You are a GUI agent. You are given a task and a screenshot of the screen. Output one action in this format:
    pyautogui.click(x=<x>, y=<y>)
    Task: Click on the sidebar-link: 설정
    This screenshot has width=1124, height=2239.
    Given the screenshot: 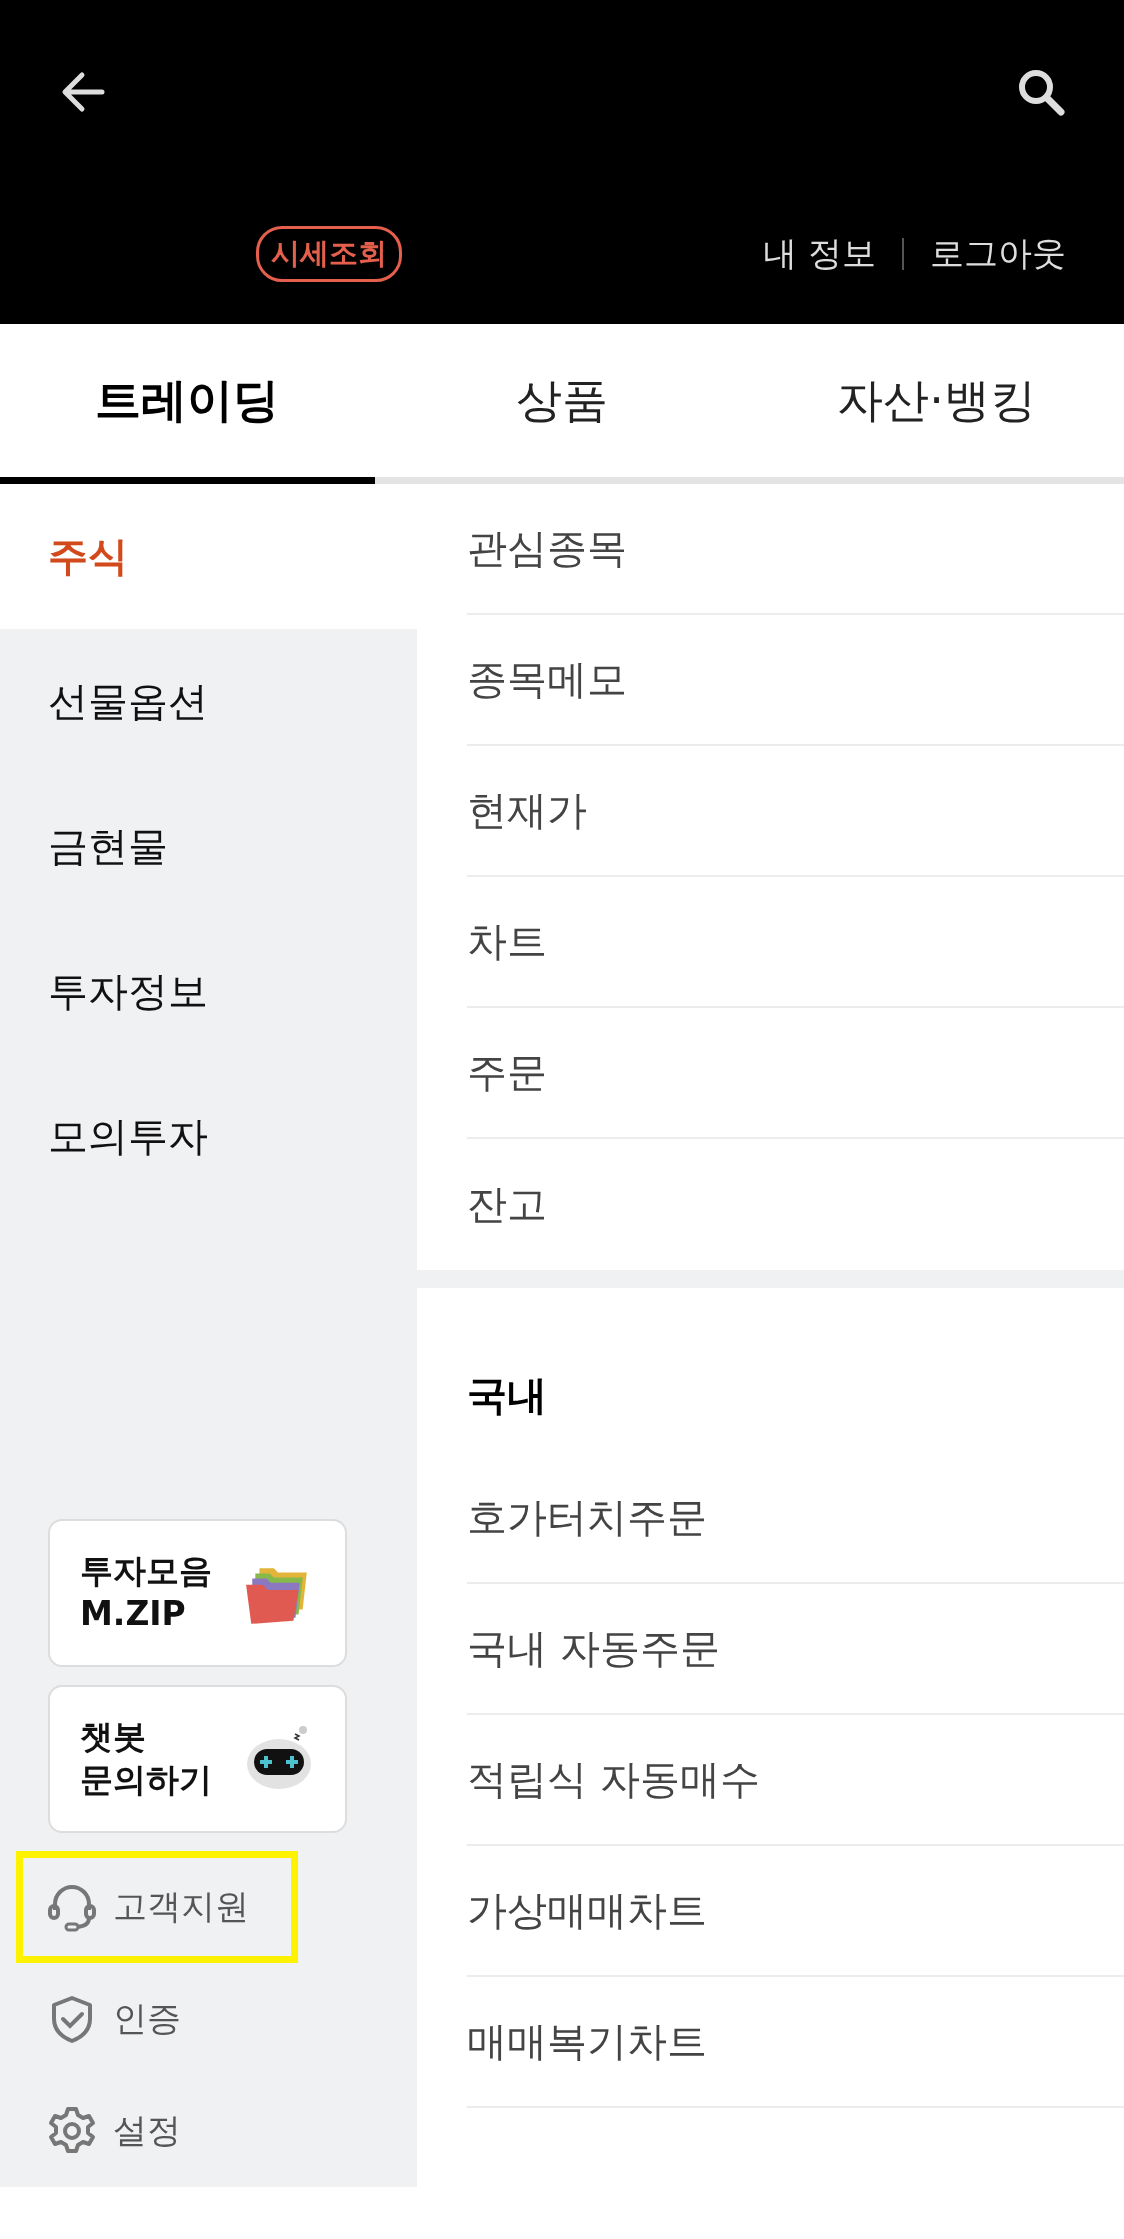 What is the action you would take?
    pyautogui.click(x=157, y=2131)
    